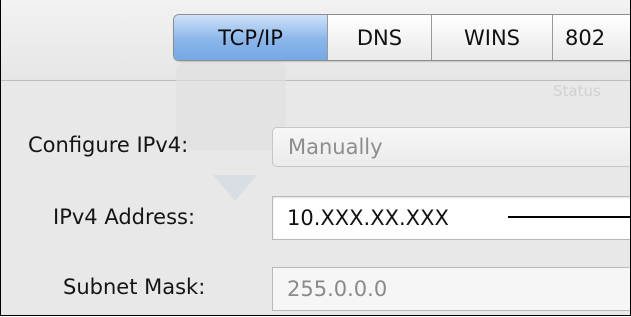 The width and height of the screenshot is (631, 317). Describe the element at coordinates (134, 287) in the screenshot. I see `subnet-mask-label: Subnet Mask:` at that location.